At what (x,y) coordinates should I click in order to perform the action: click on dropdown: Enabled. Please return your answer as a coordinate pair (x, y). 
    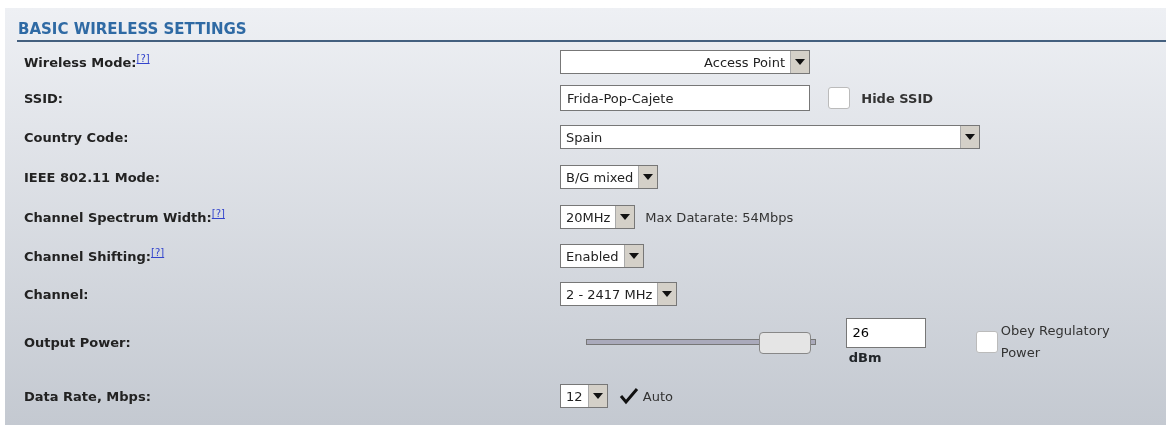
    Looking at the image, I should click on (602, 256).